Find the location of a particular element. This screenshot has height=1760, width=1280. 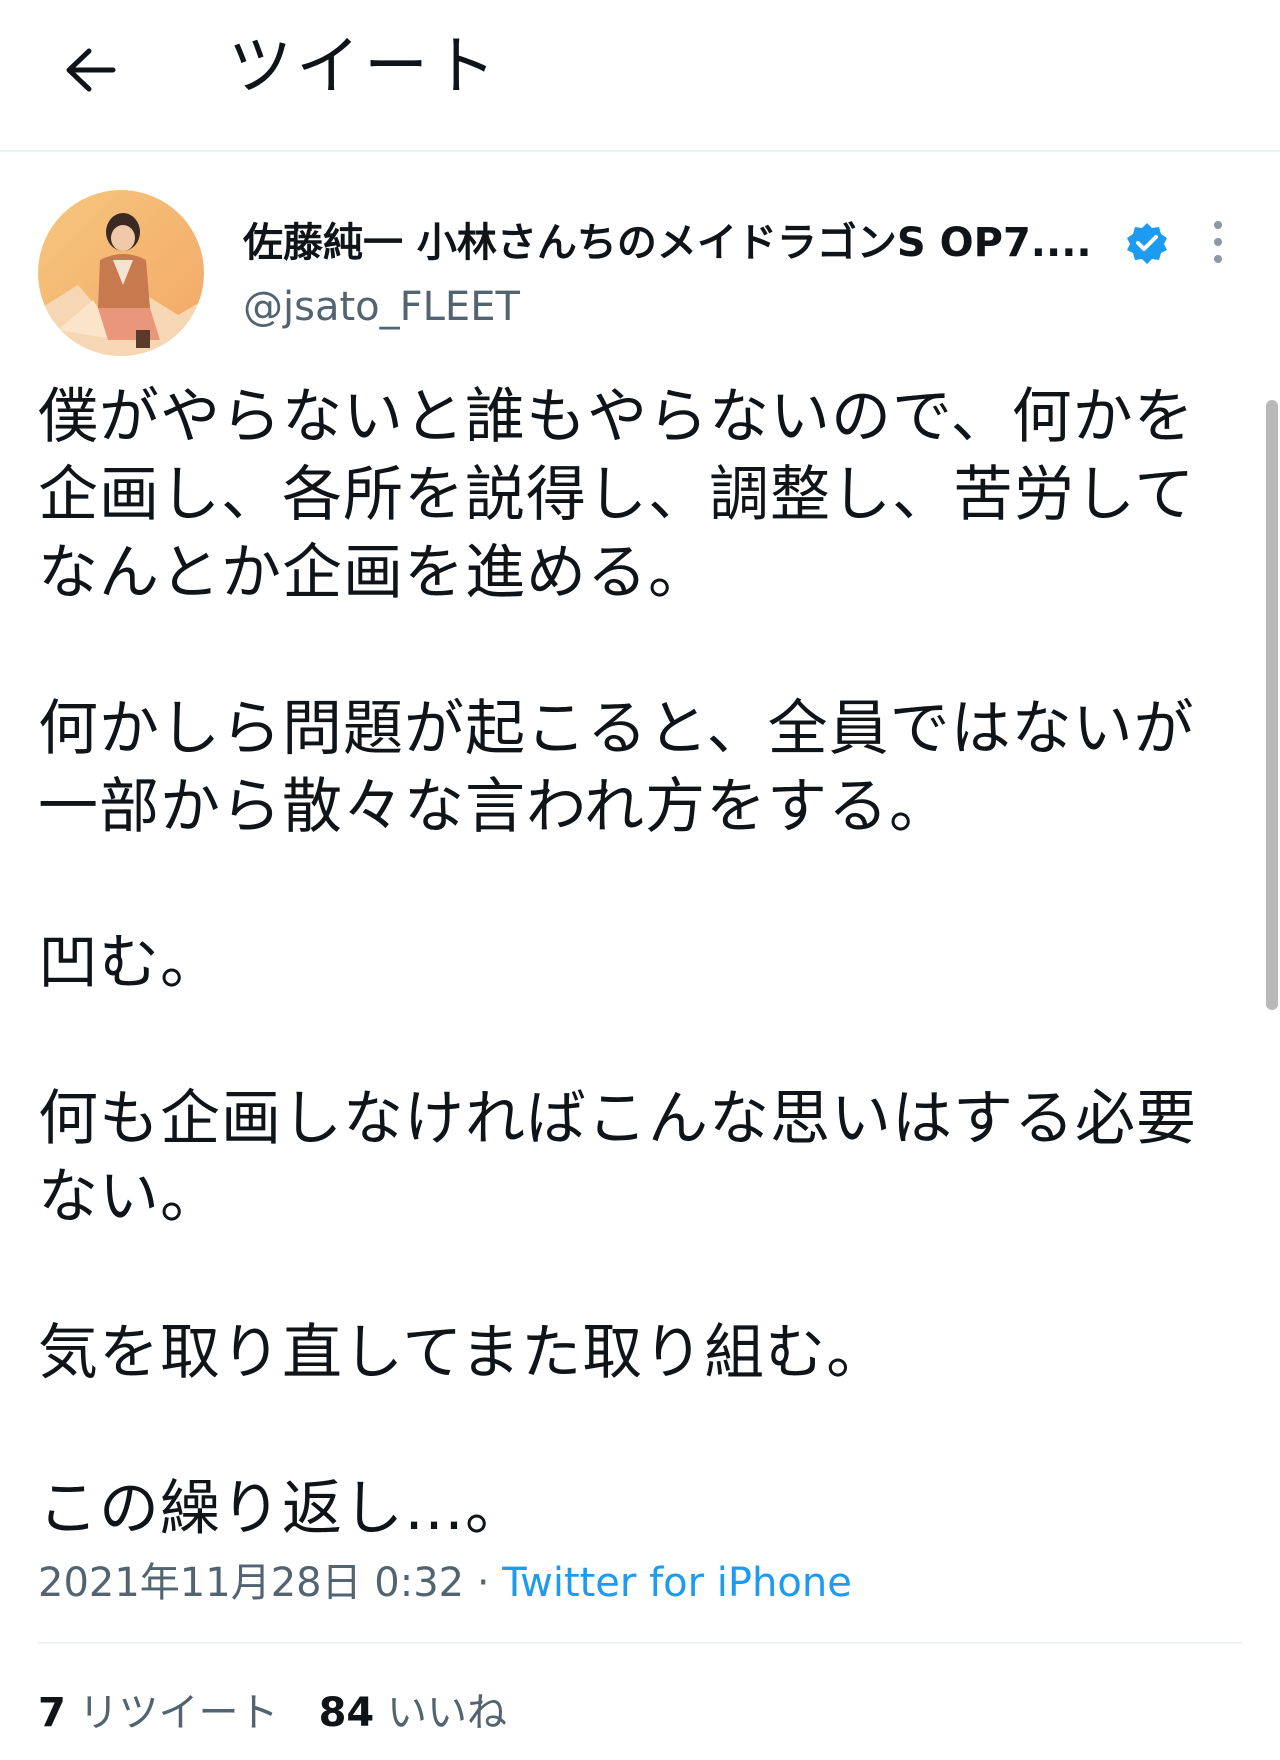

tweet-paragraph: 凹む。 is located at coordinates (638, 963).